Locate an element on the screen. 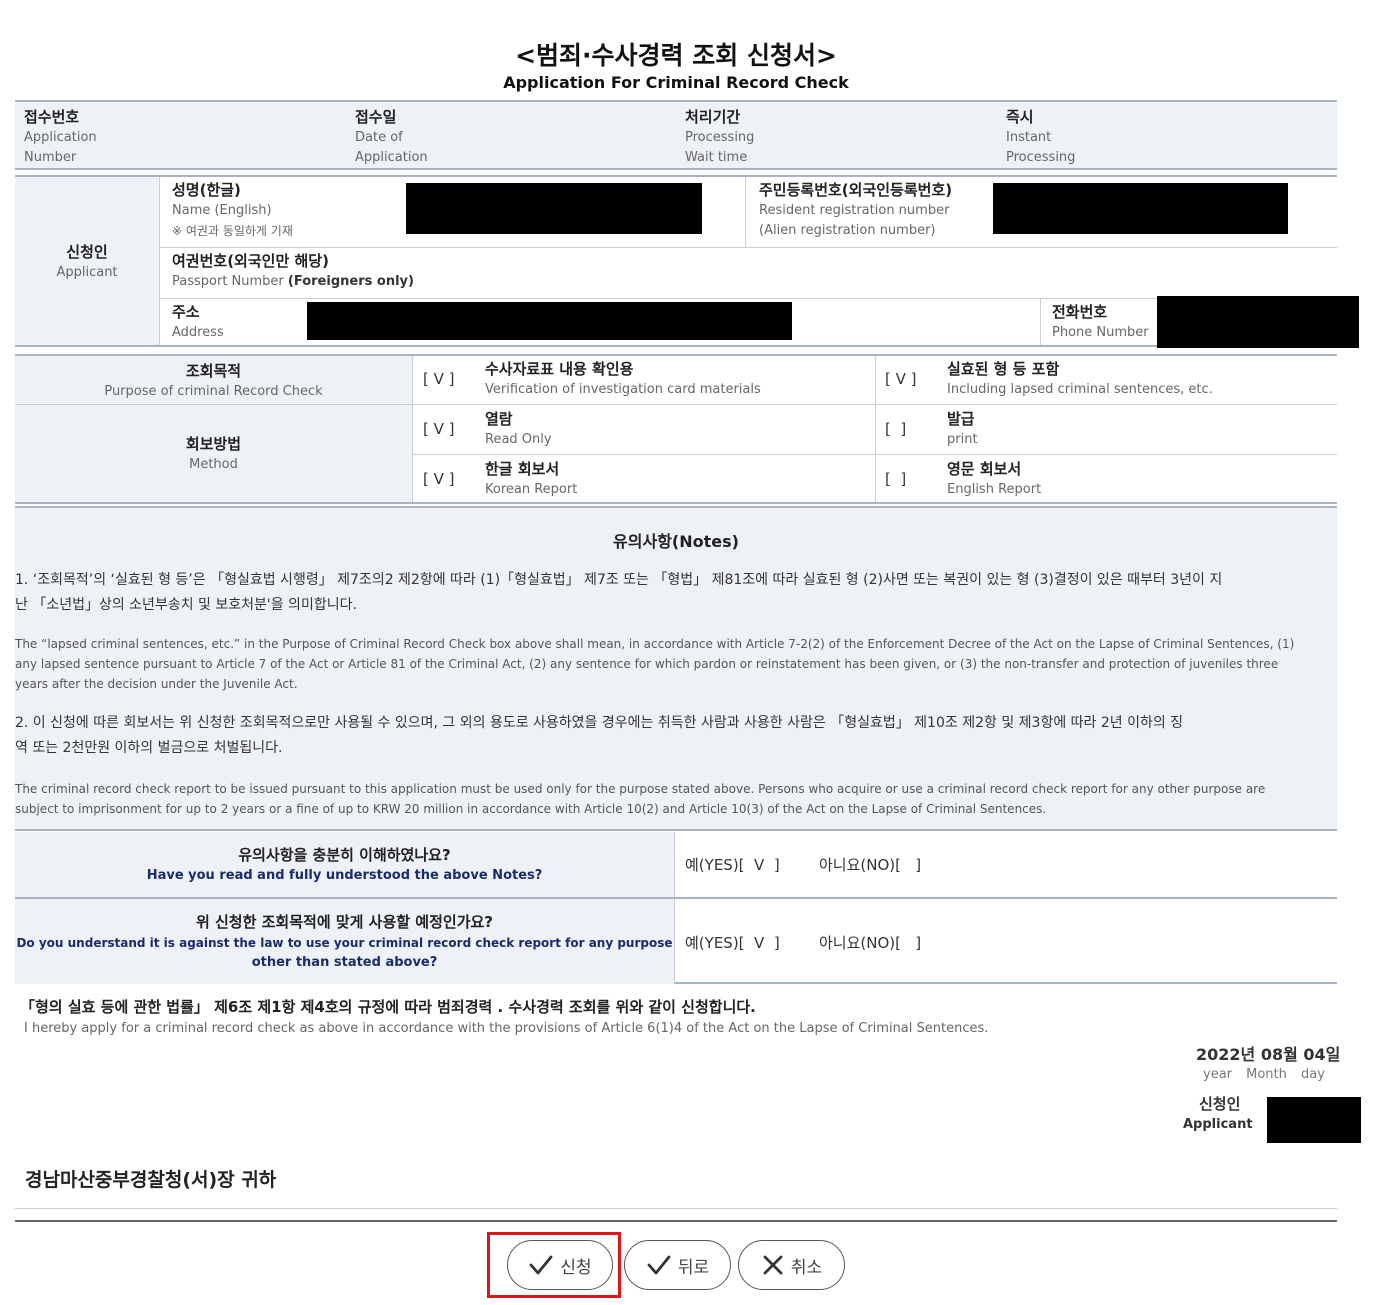  question-en-2: other than stated above? is located at coordinates (344, 962).